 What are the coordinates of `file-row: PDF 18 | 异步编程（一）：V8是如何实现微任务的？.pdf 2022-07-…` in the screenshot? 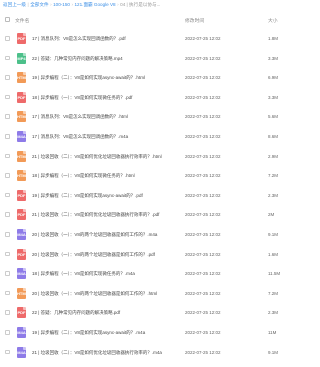 It's located at (160, 97).